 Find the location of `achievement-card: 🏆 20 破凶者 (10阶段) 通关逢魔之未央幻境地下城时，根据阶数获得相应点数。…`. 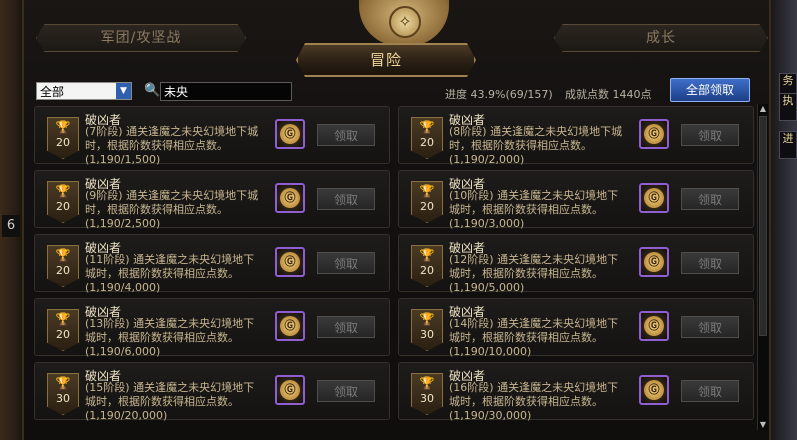

achievement-card: 🏆 20 破凶者 (10阶段) 通关逢魔之未央幻境地下城时，根据阶数获得相应点数。… is located at coordinates (576, 200).